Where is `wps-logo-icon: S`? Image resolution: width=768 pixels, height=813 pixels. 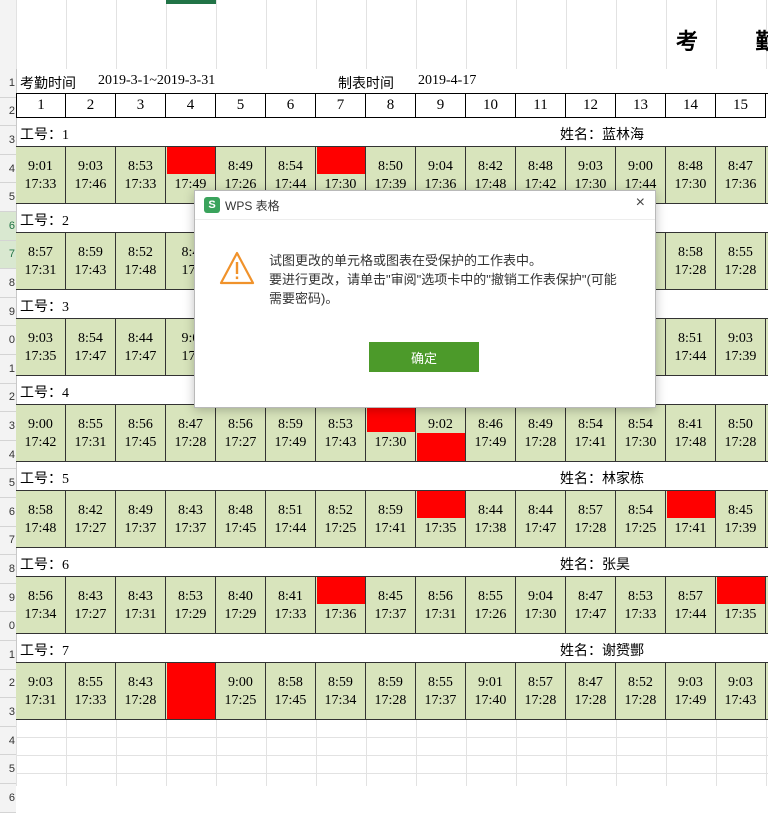
wps-logo-icon: S is located at coordinates (212, 205).